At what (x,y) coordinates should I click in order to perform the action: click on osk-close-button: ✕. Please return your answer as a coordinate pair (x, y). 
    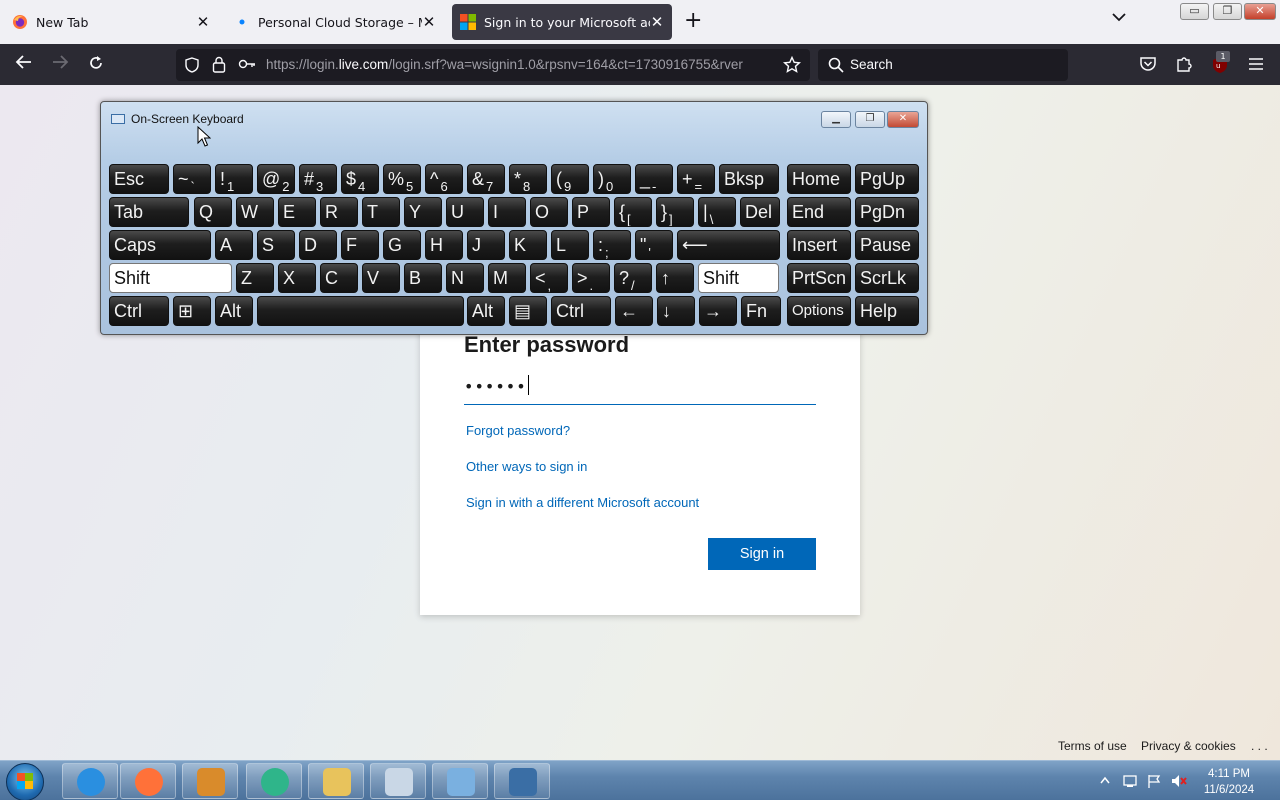
    Looking at the image, I should click on (903, 119).